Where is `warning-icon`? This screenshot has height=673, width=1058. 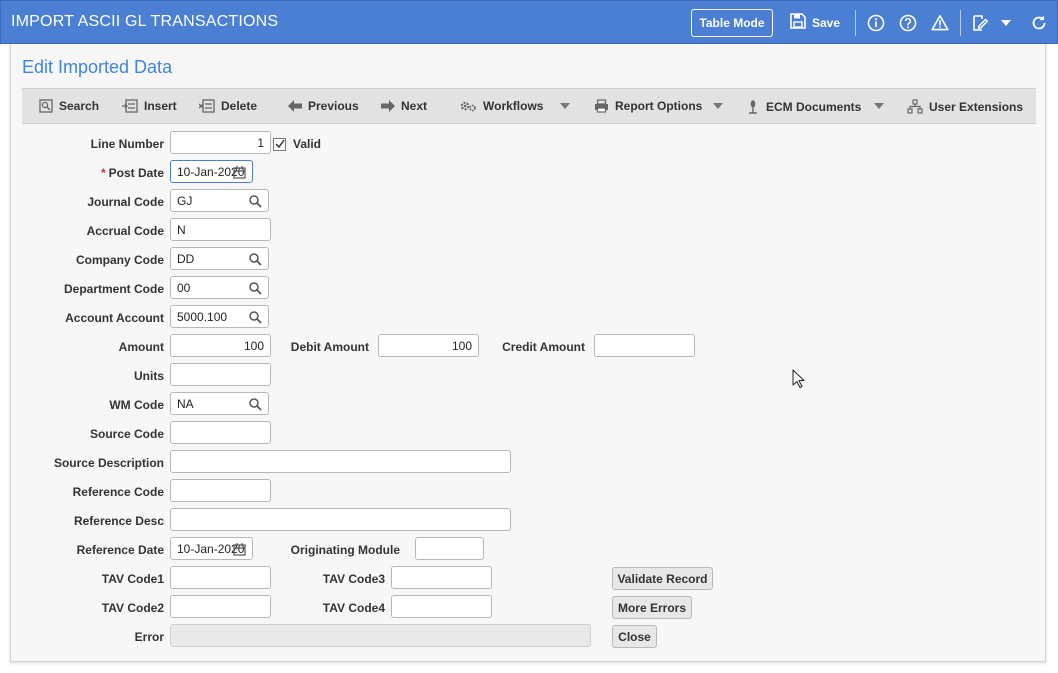
warning-icon is located at coordinates (940, 23).